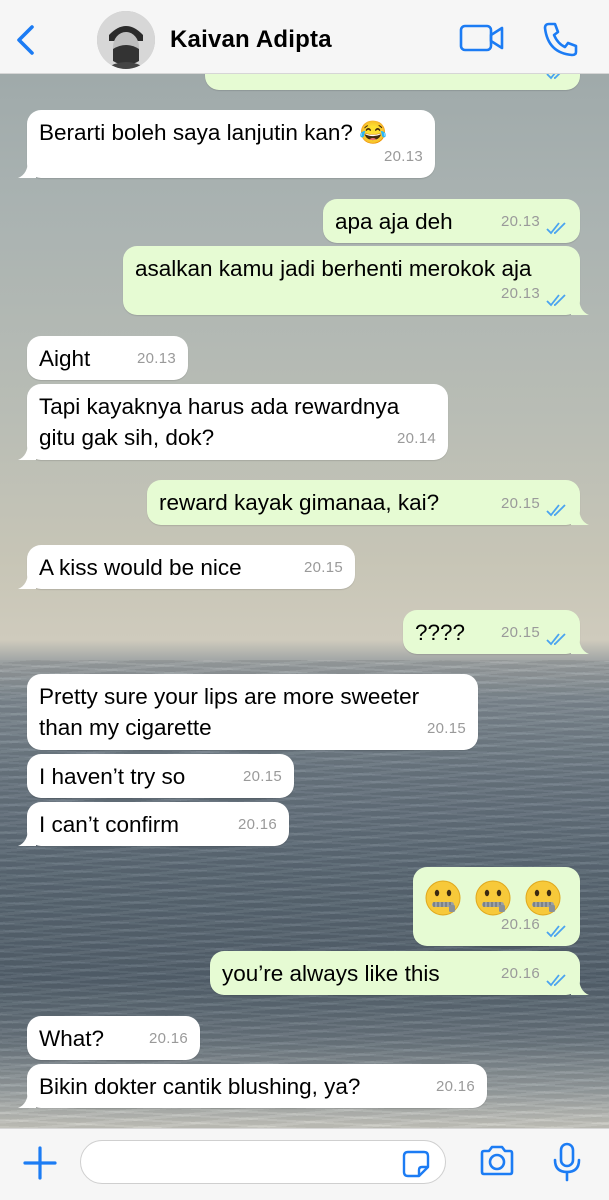  What do you see at coordinates (153, 824) in the screenshot?
I see `incoming-message: I can’t confirm 20.16` at bounding box center [153, 824].